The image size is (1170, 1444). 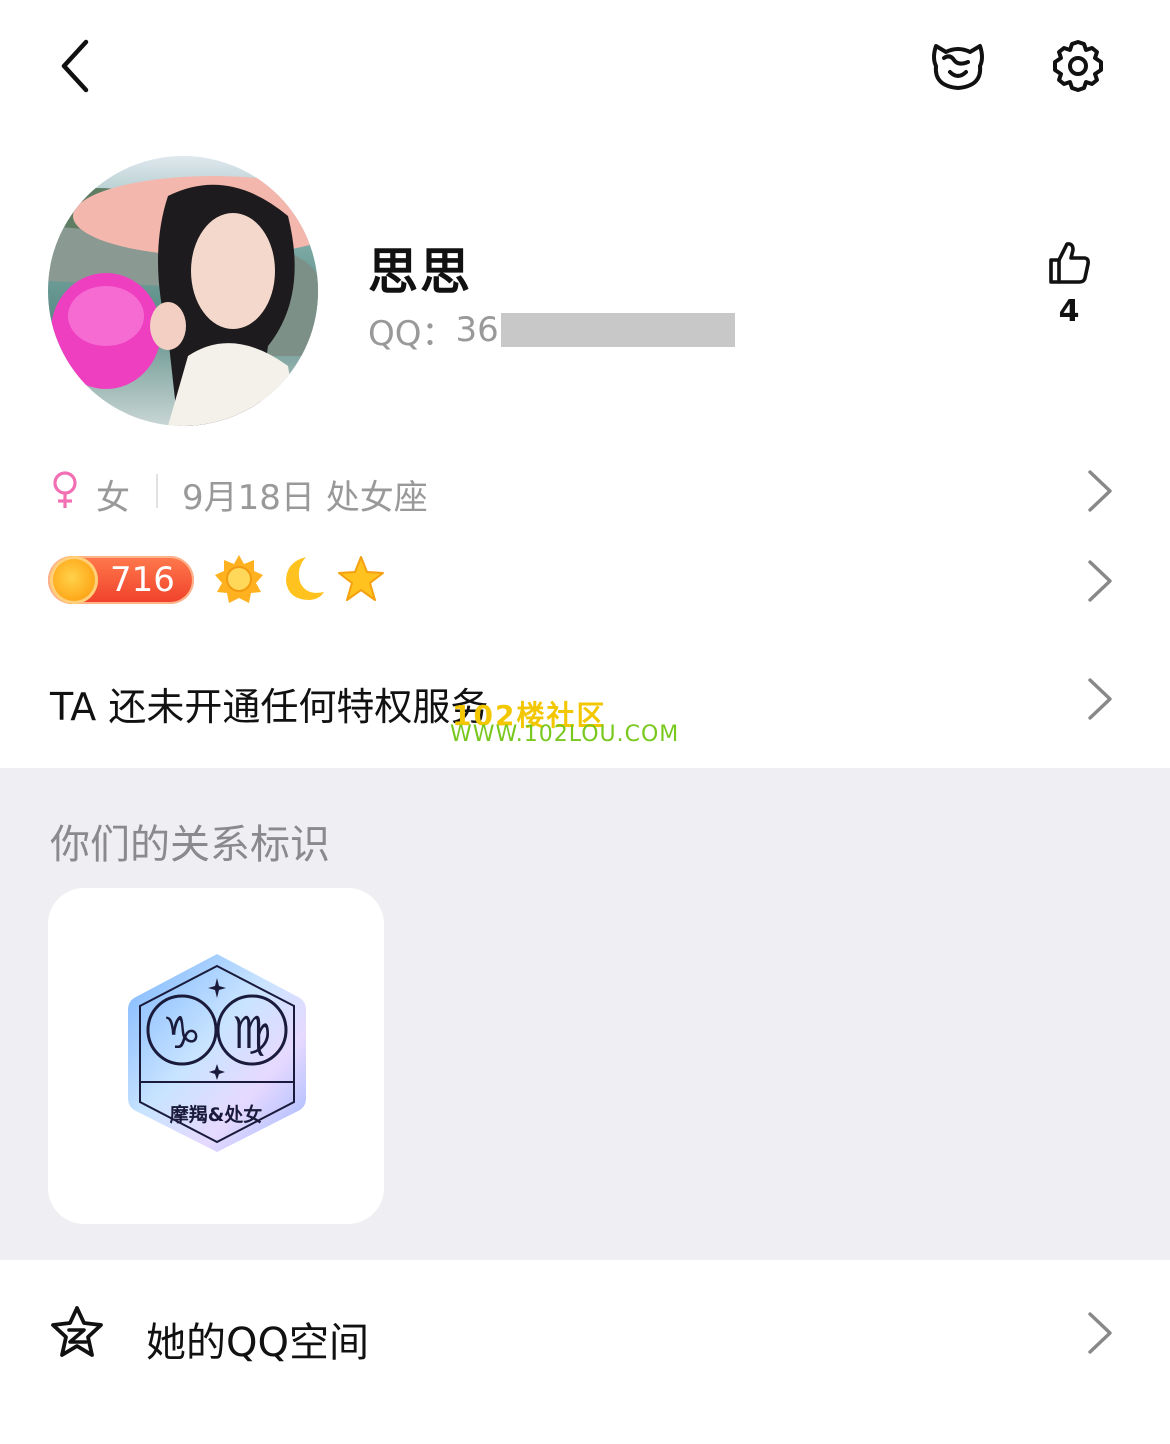 I want to click on birthday-zodiac: 9月18日 处女座, so click(x=305, y=498).